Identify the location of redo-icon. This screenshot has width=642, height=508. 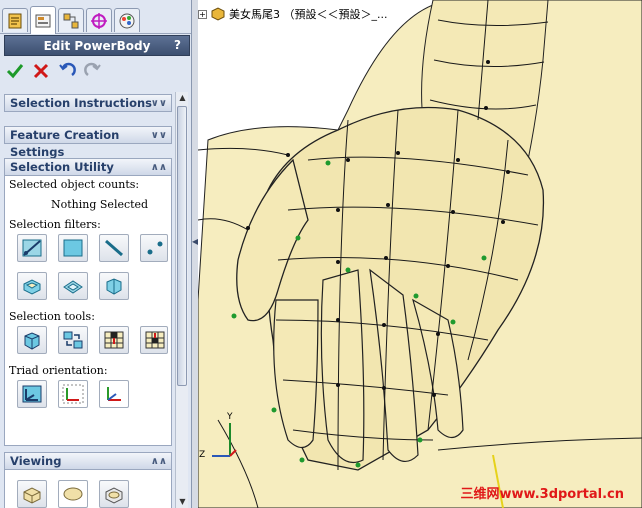
(92, 69).